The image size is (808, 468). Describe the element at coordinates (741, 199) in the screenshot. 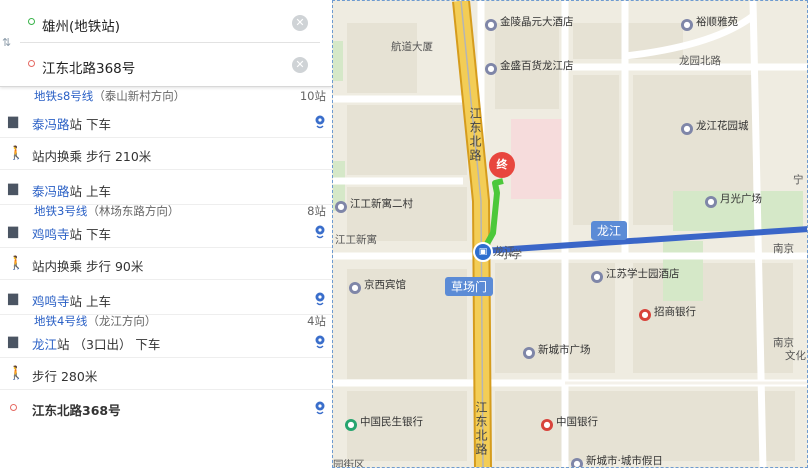

I see `poi-name: 月光广场` at that location.